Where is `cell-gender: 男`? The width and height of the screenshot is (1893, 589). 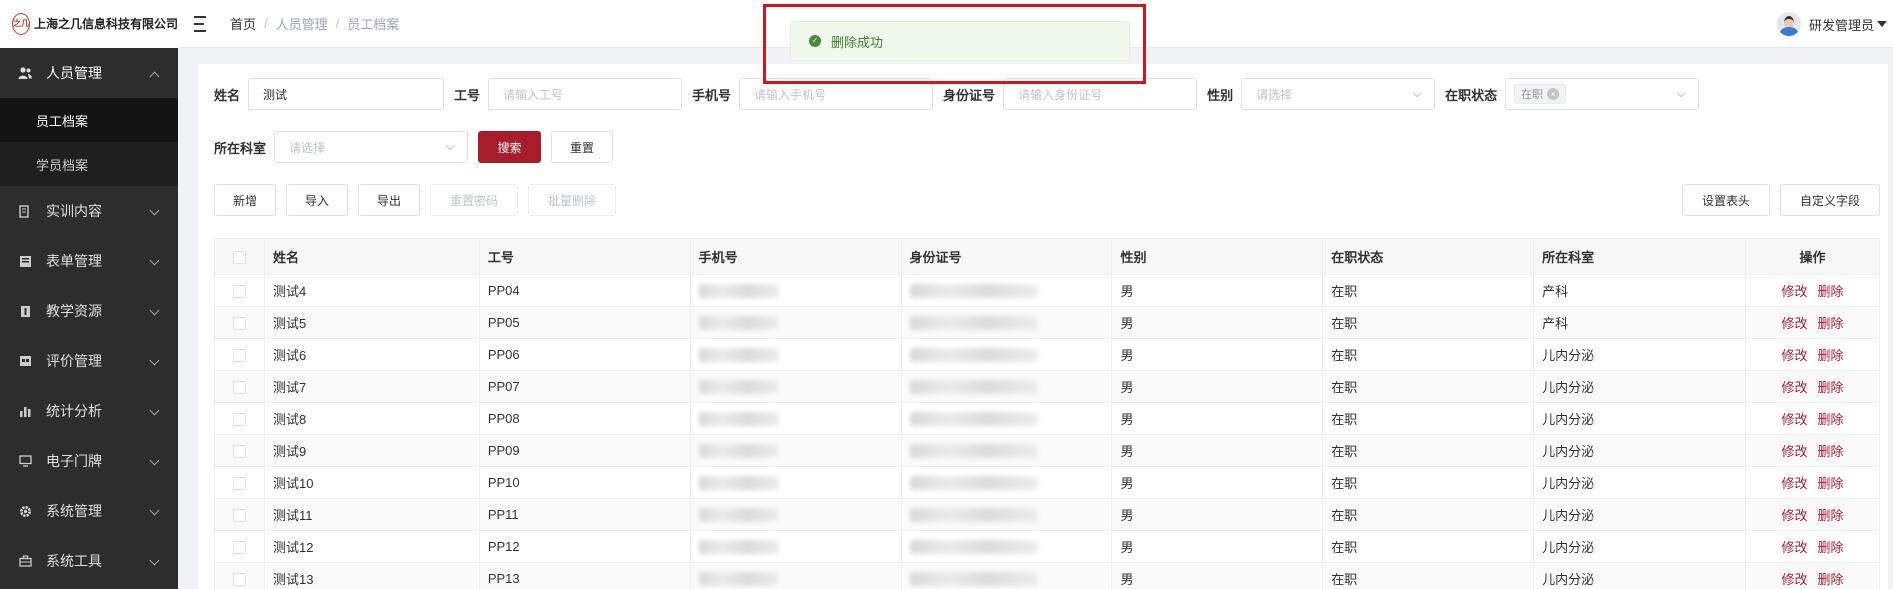
cell-gender: 男 is located at coordinates (1217, 418).